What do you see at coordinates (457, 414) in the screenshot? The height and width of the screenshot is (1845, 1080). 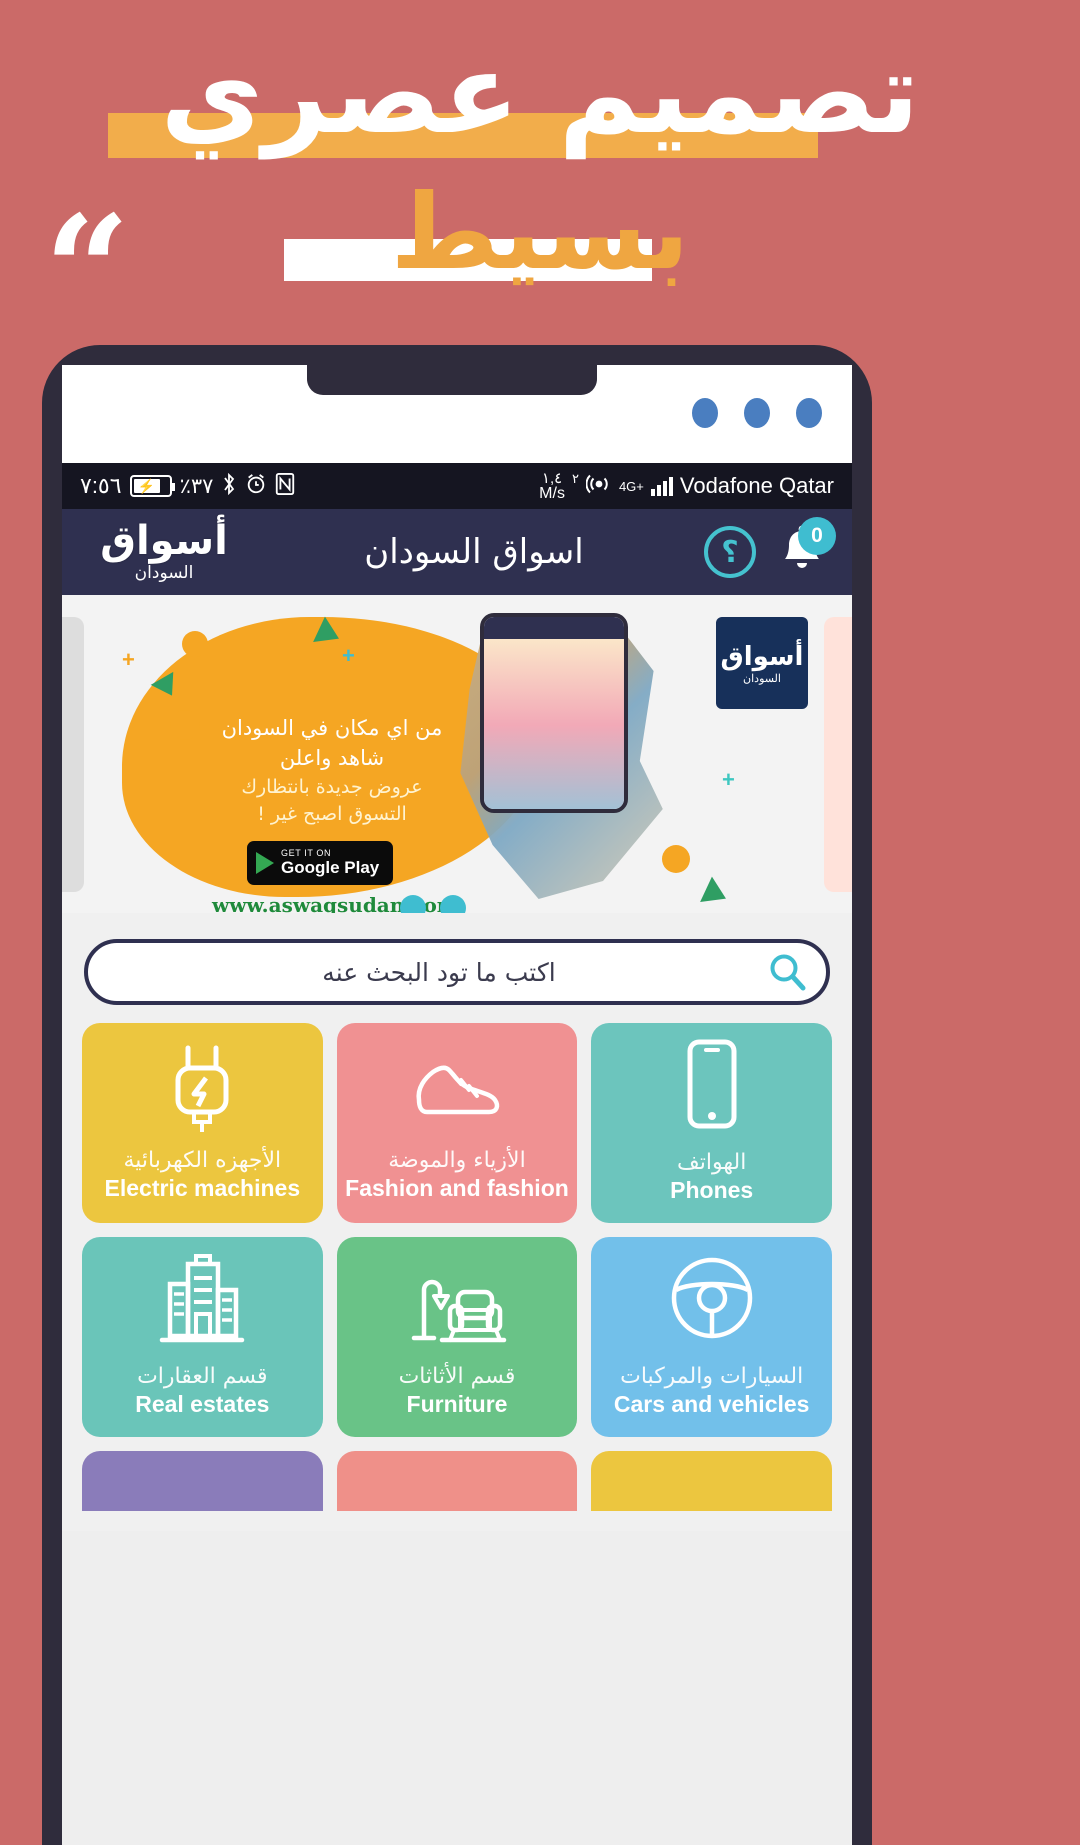 I see `notch-area` at bounding box center [457, 414].